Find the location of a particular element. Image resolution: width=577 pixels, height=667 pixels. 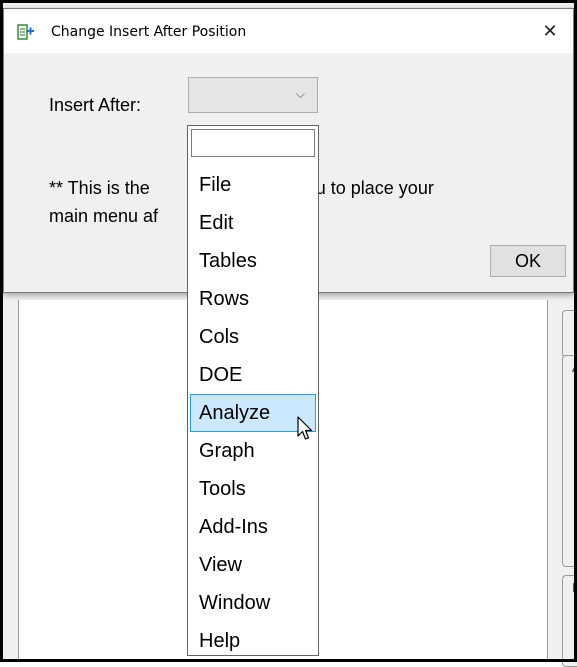

close-icon: ✕ is located at coordinates (550, 31).